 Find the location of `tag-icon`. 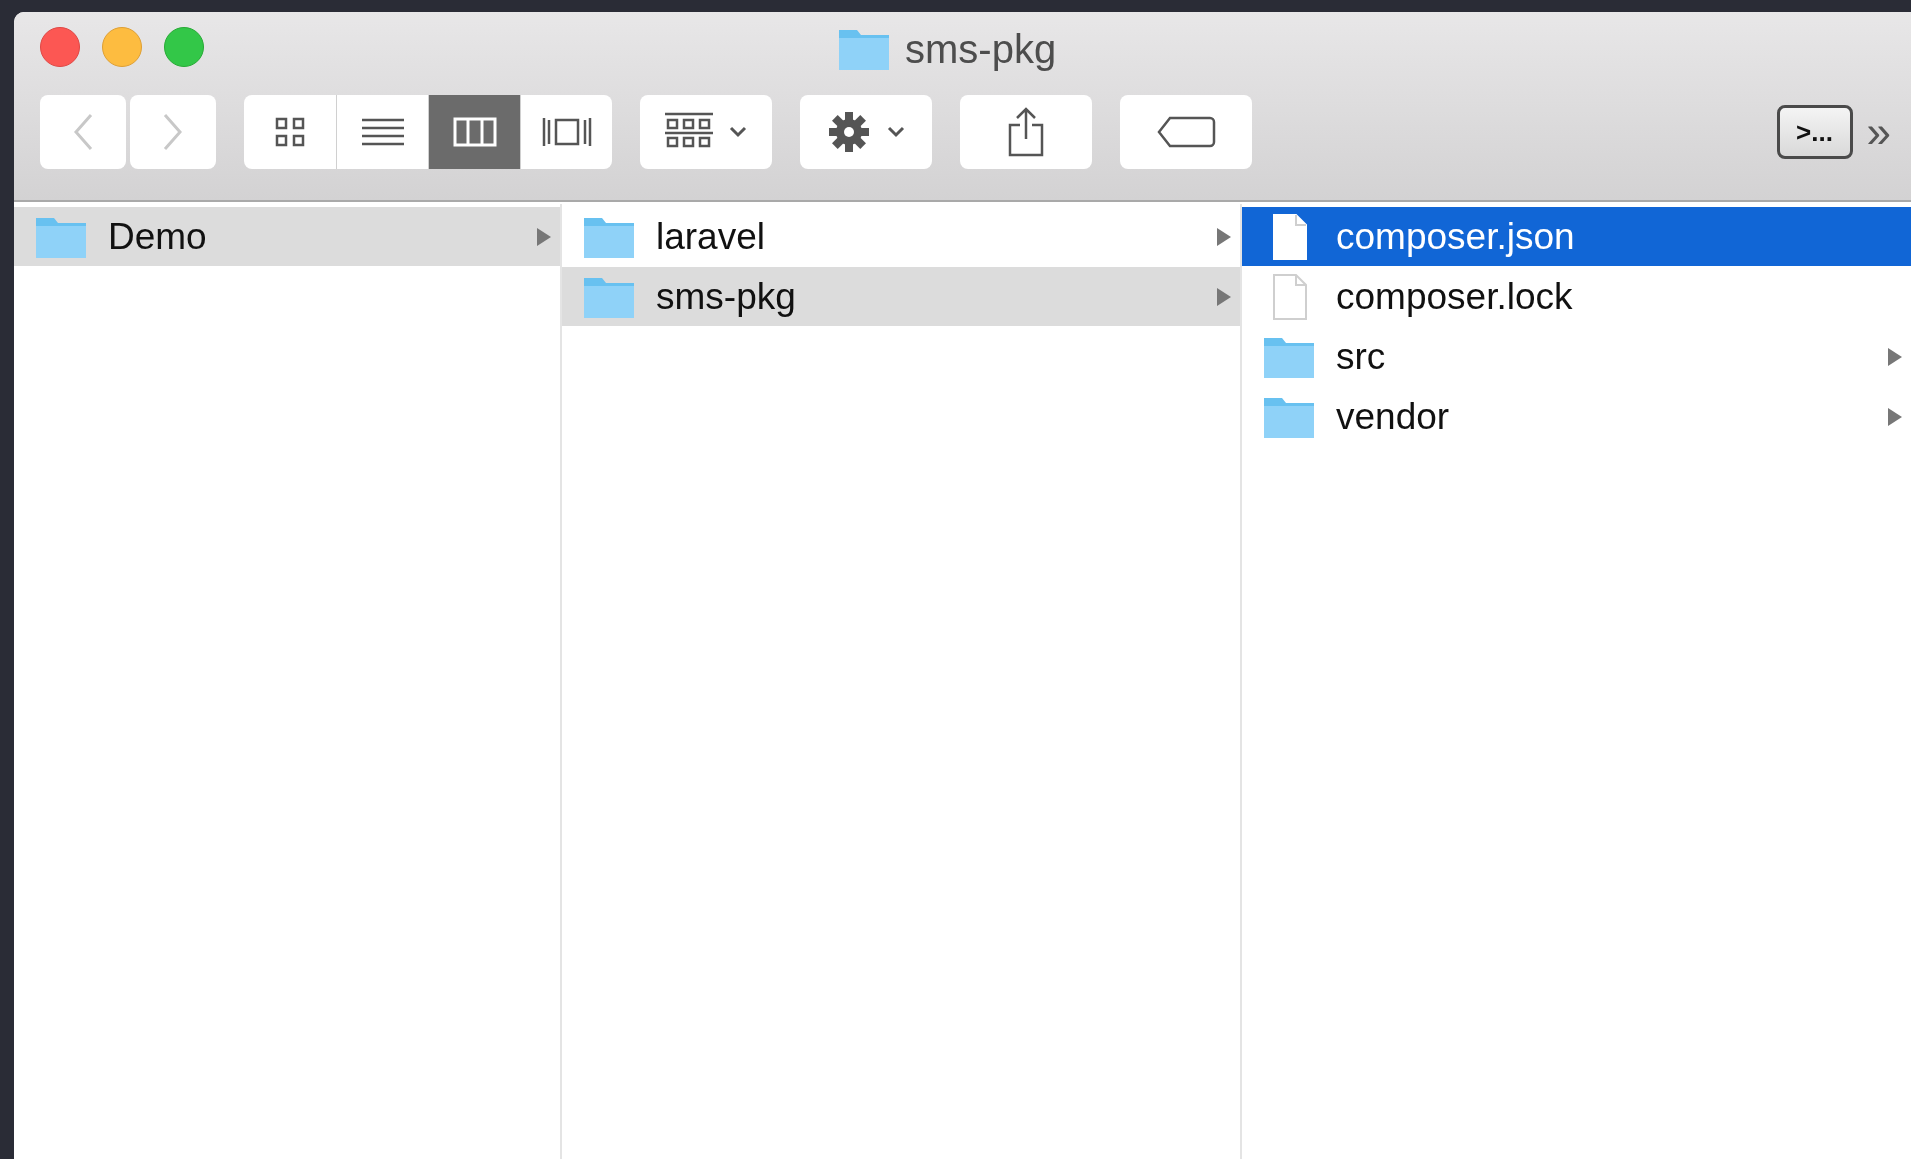

tag-icon is located at coordinates (1186, 132).